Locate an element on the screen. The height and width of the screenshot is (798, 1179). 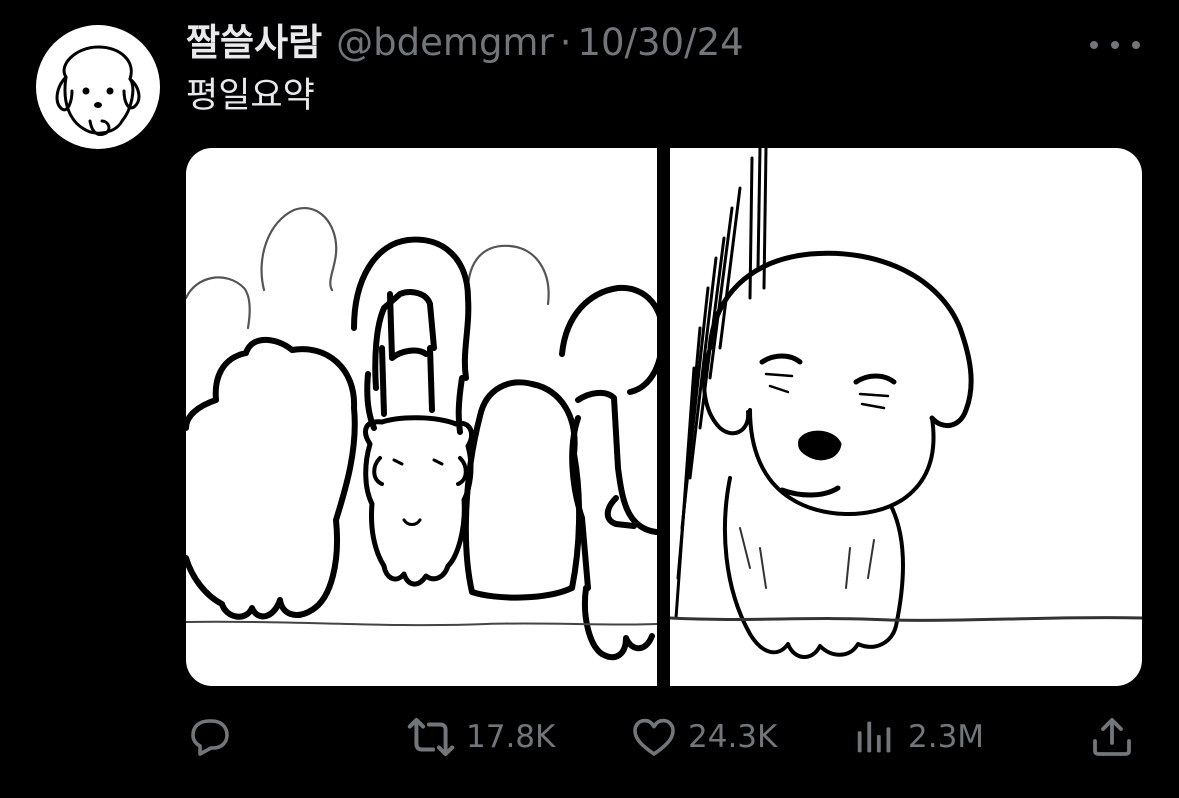
reply-icon is located at coordinates (210, 737).